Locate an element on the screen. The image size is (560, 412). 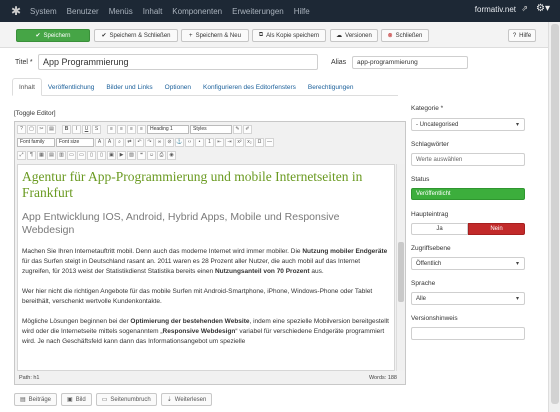
fullscreen-icon: ⤢ is located at coordinates (21, 155).